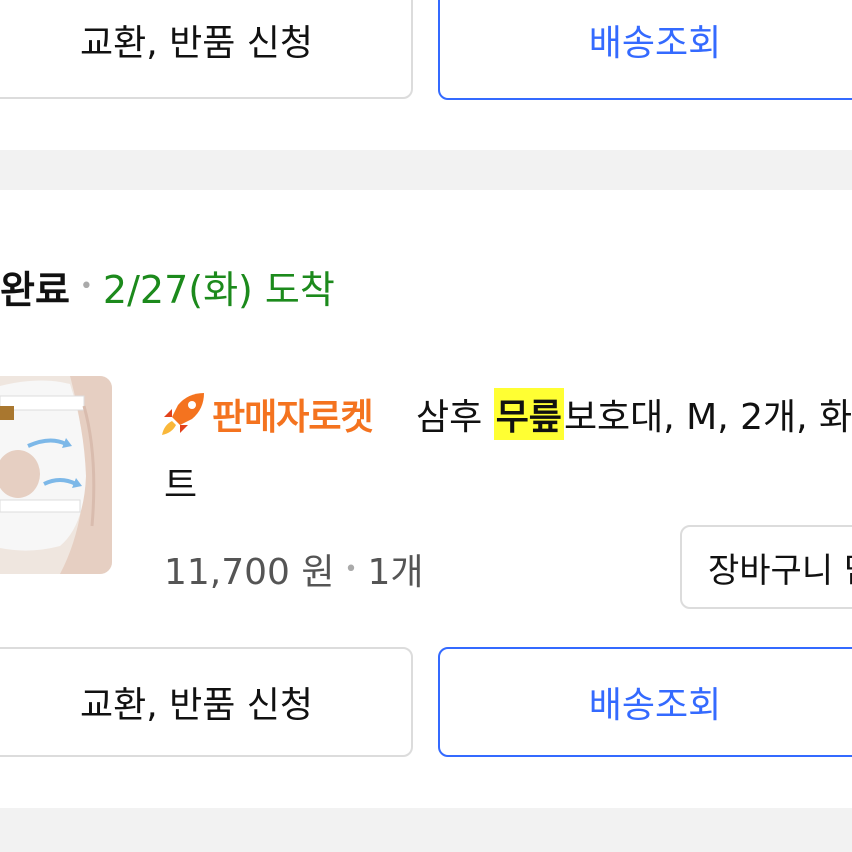  I want to click on seller-rocket-badge: 판매자로켓, so click(267, 414).